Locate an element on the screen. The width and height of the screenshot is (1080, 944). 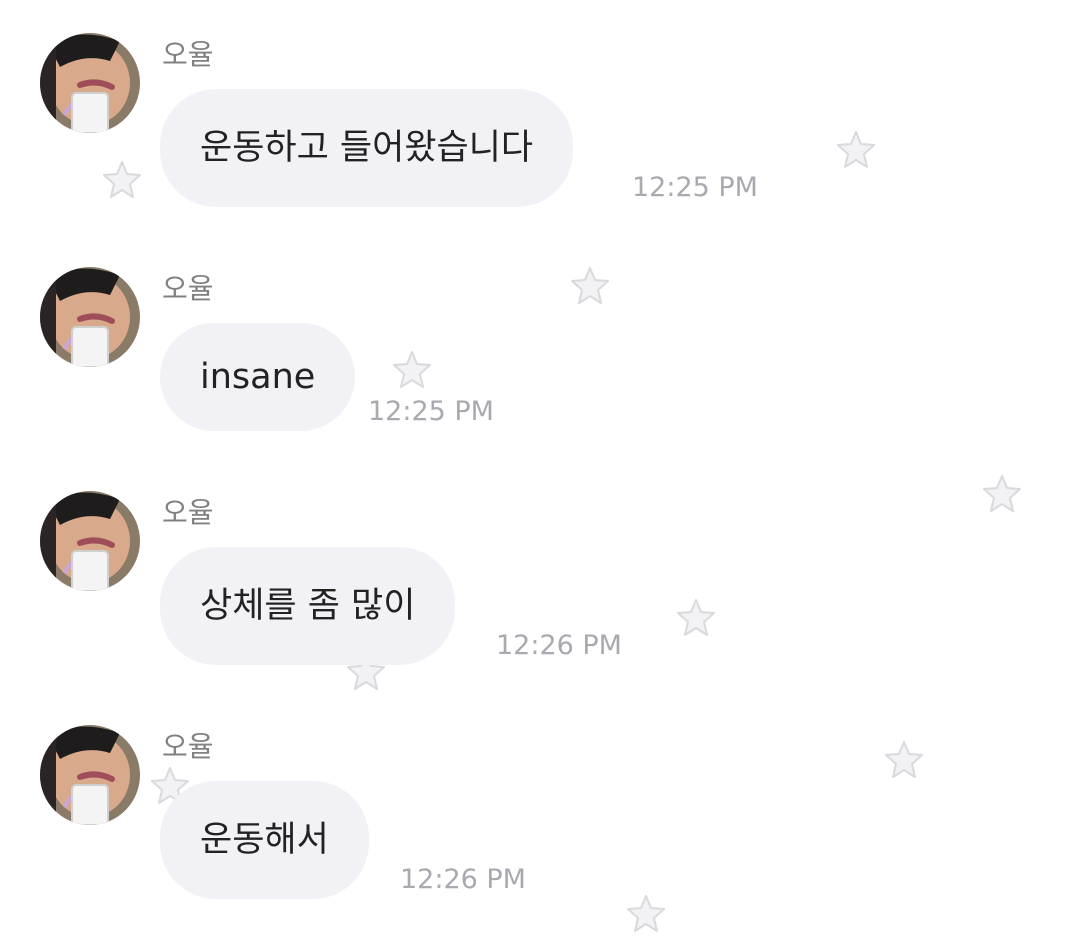
message-bubble: insane is located at coordinates (258, 377).